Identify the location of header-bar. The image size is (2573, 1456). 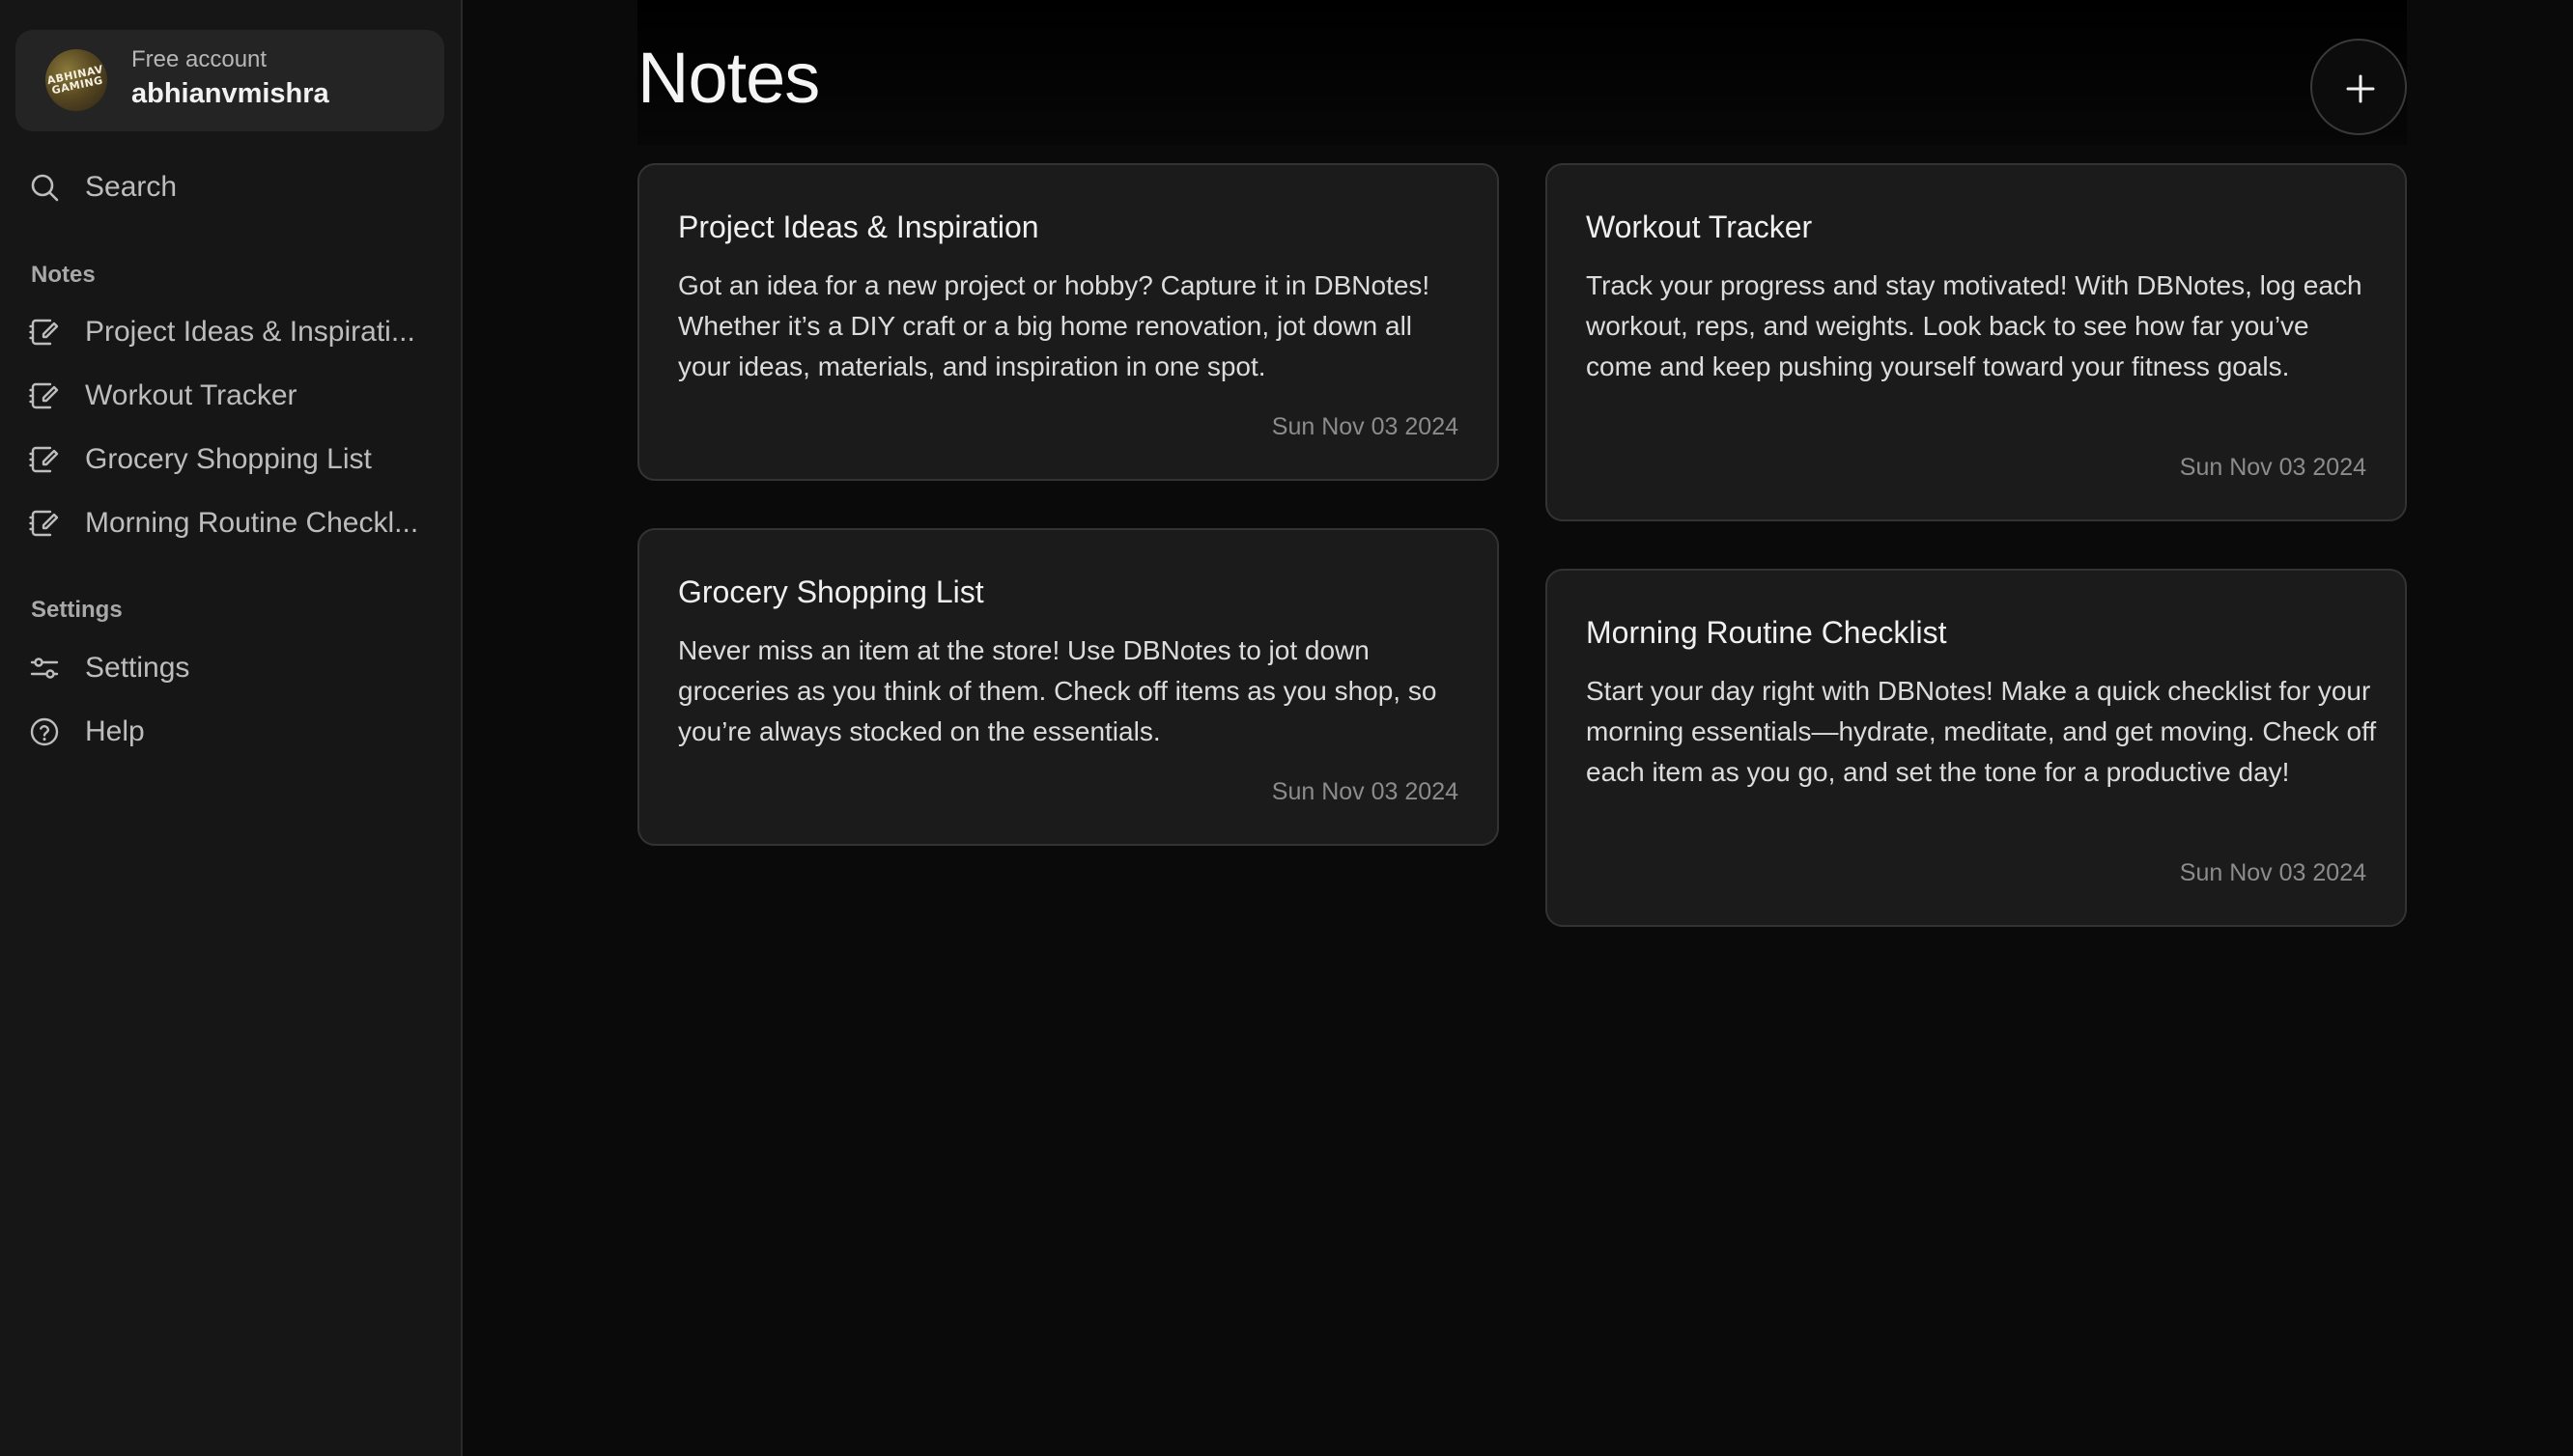
(1522, 73).